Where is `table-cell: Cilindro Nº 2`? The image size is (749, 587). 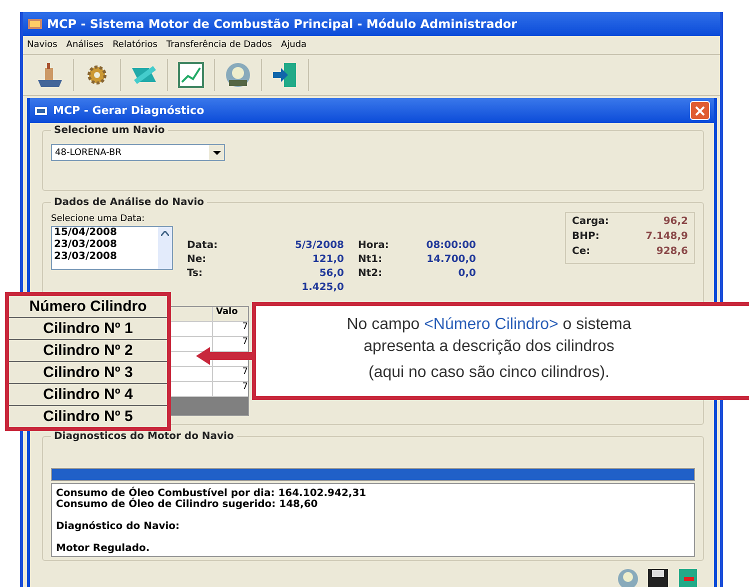
table-cell: Cilindro Nº 2 is located at coordinates (88, 351).